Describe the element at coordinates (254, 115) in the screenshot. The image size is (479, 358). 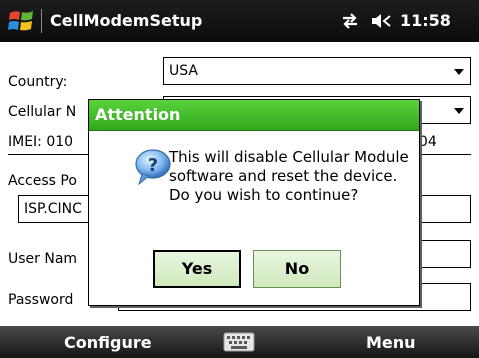
I see `dialog-header: Attention` at that location.